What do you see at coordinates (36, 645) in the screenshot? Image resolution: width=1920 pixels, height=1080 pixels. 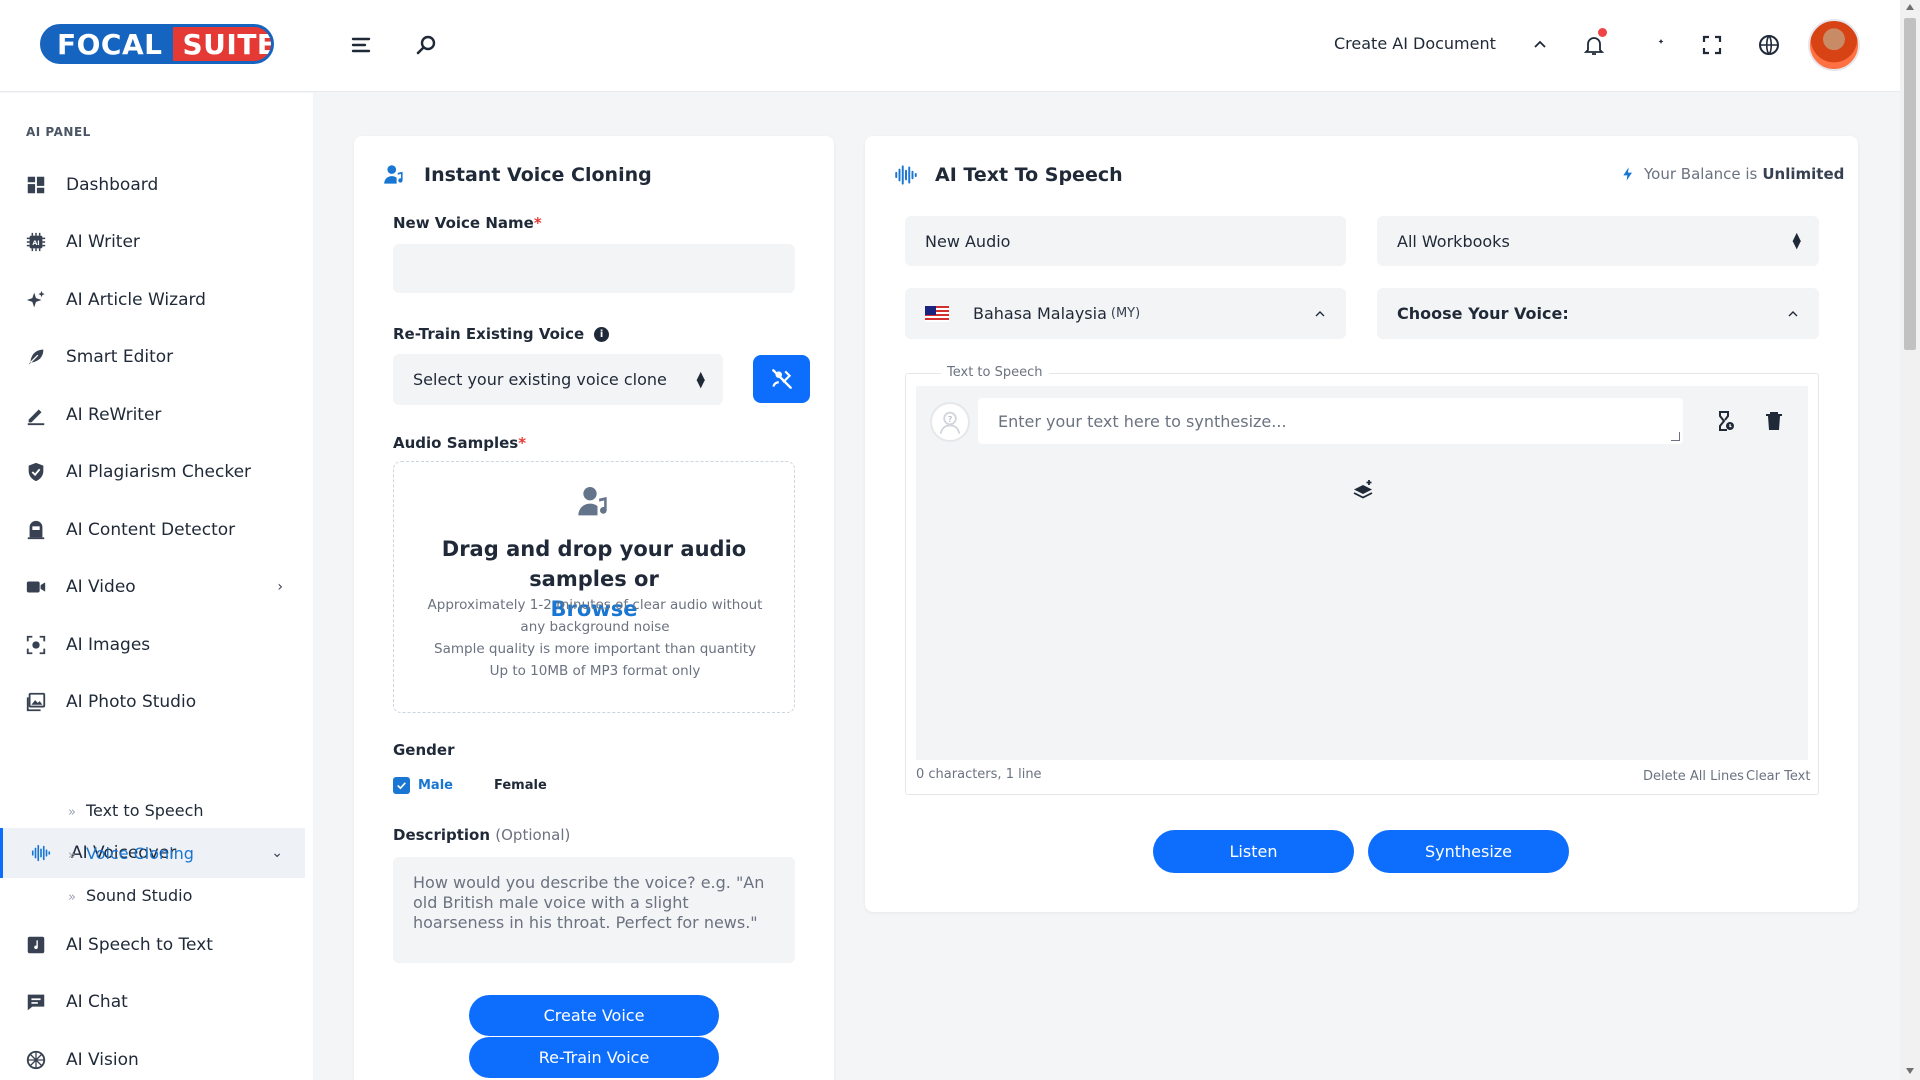 I see `image-focus-icon` at bounding box center [36, 645].